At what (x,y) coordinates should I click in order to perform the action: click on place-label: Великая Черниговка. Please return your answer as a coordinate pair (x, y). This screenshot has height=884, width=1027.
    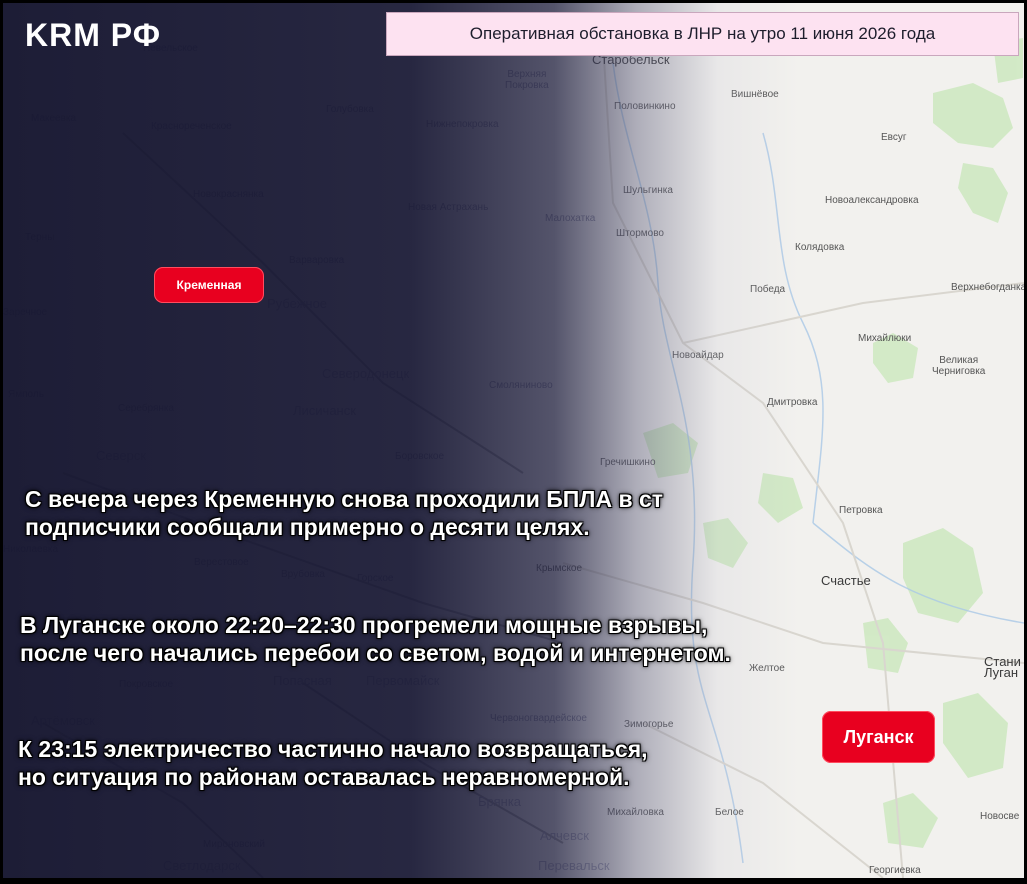
    Looking at the image, I should click on (959, 366).